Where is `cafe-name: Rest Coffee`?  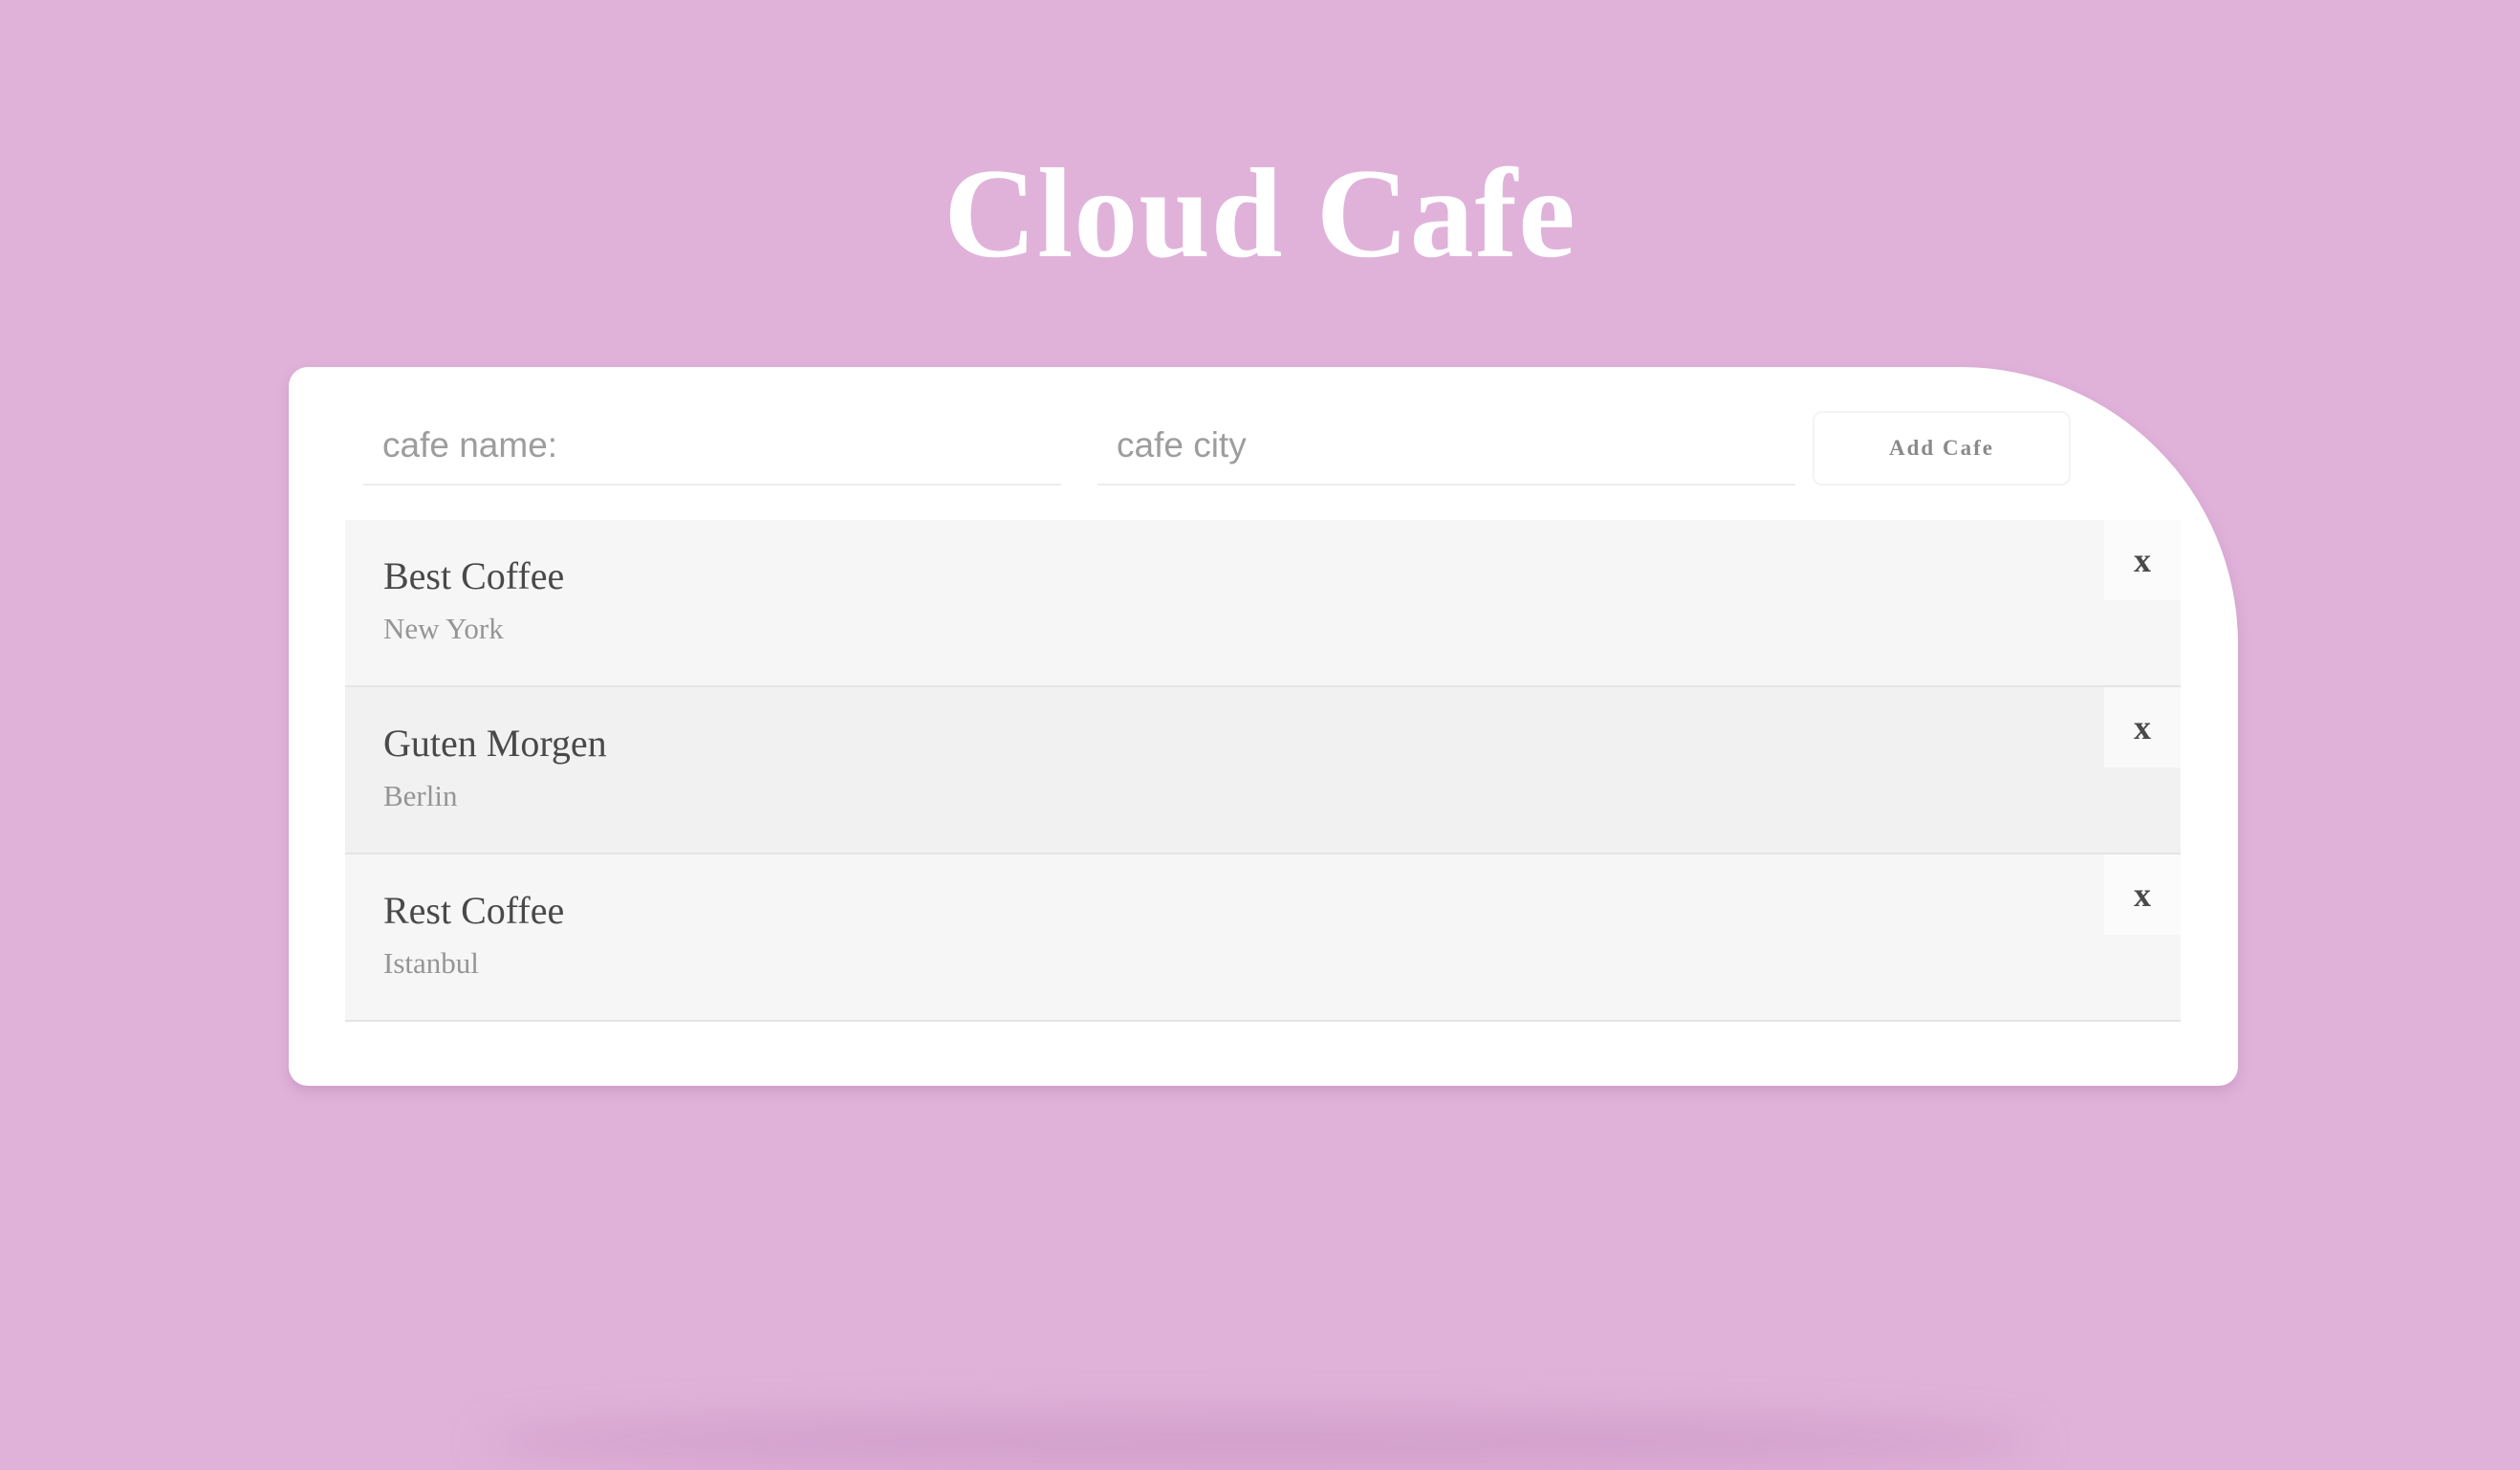 cafe-name: Rest Coffee is located at coordinates (474, 910).